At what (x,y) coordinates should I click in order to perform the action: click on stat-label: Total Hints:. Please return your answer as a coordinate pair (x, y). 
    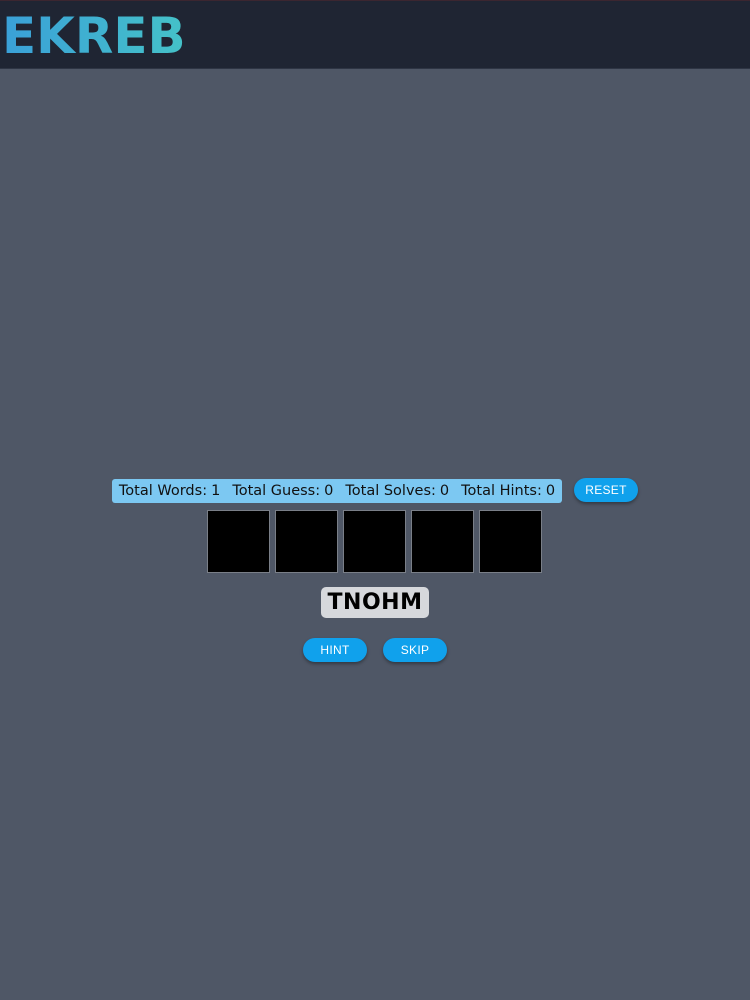
    Looking at the image, I should click on (501, 491).